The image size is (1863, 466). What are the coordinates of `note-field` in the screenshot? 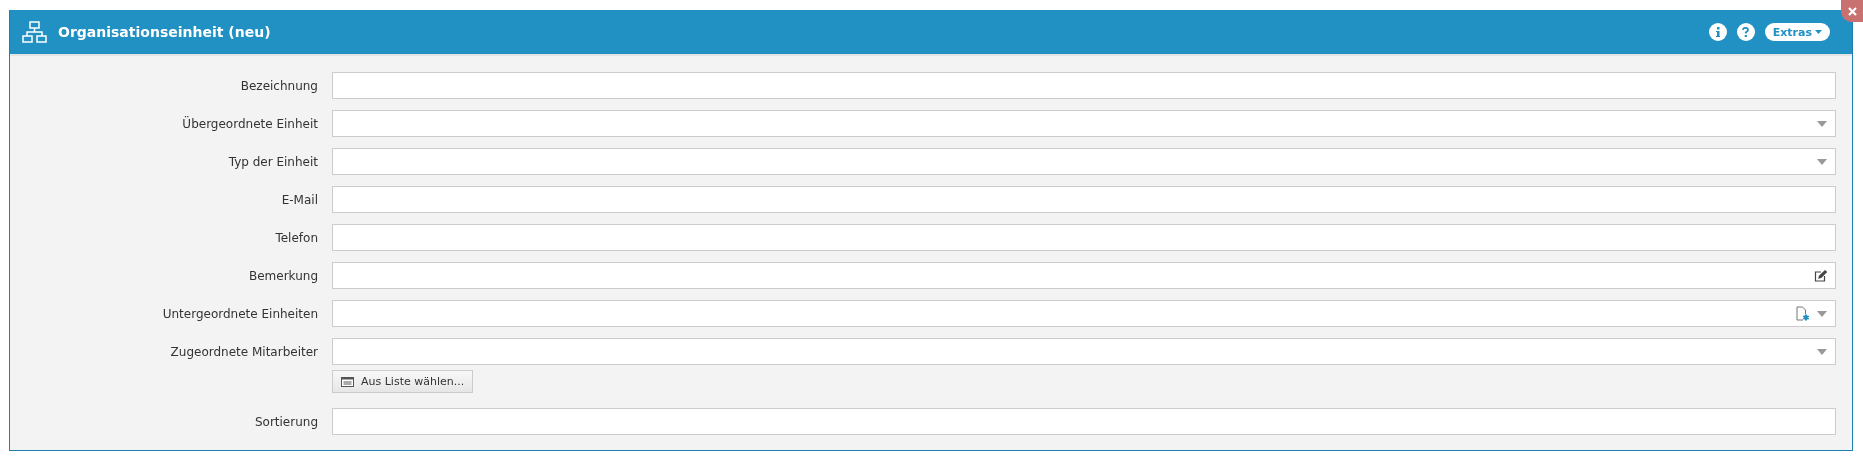 It's located at (1084, 275).